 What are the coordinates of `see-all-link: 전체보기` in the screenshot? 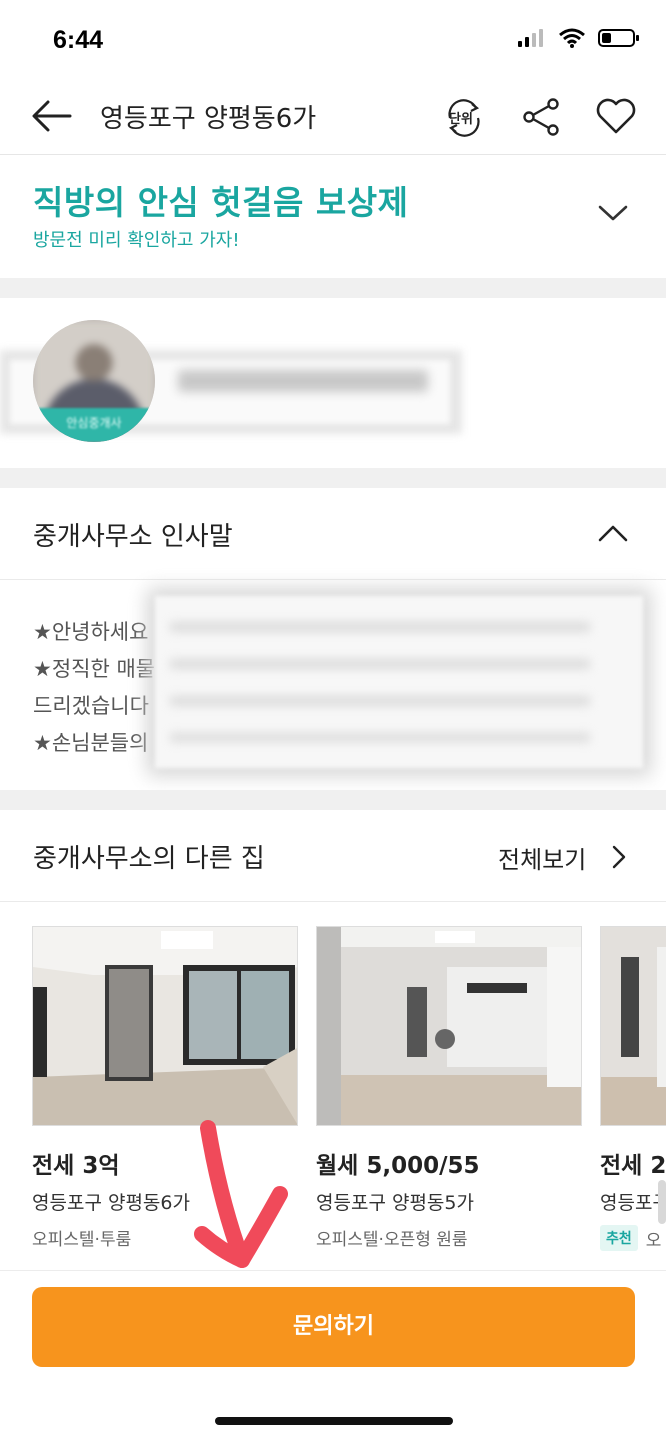 It's located at (542, 857).